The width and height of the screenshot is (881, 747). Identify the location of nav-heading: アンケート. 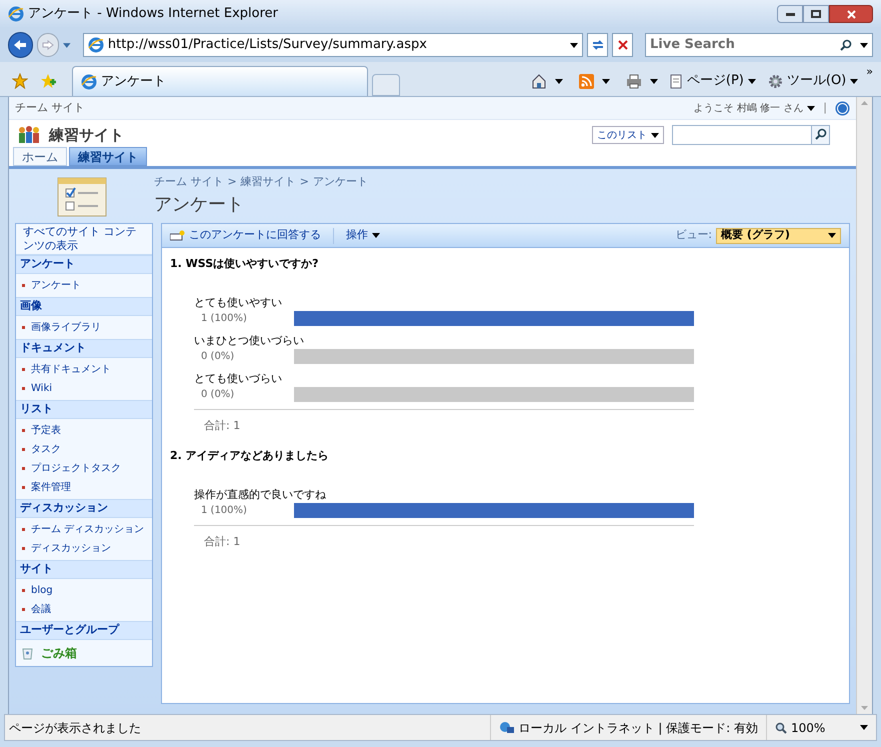
(84, 264).